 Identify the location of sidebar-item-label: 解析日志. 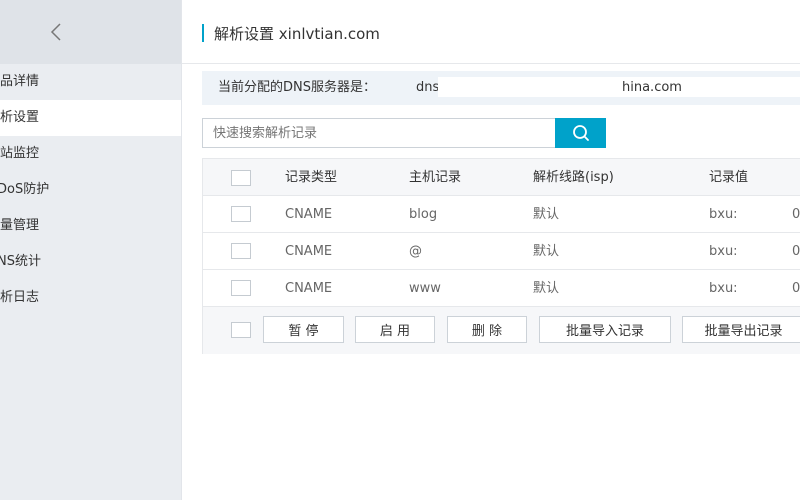
(20, 297).